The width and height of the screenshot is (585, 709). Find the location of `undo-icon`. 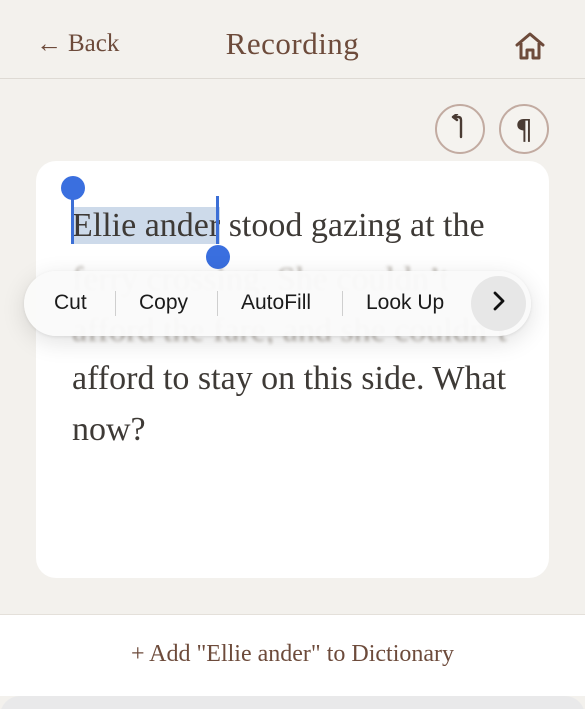

undo-icon is located at coordinates (460, 128).